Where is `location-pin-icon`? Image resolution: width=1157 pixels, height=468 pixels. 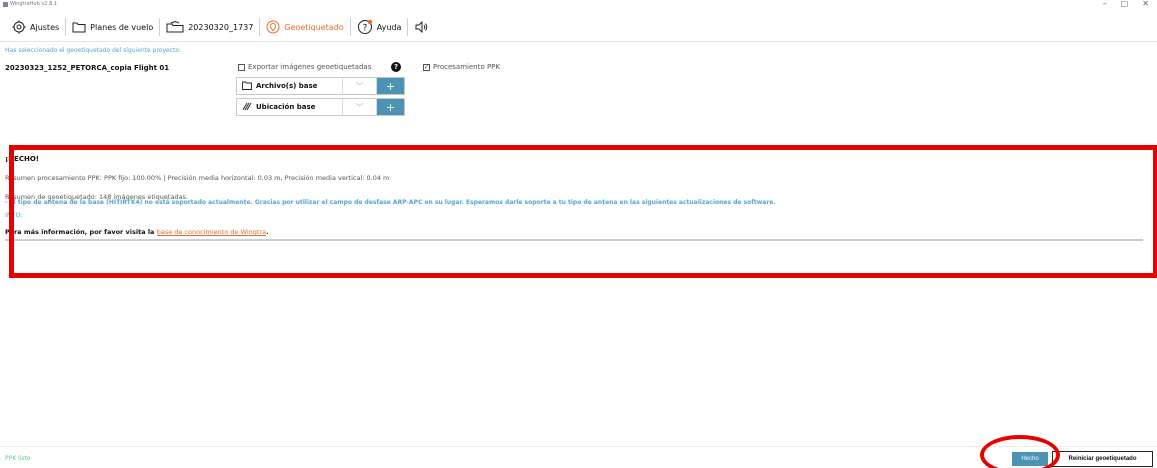
location-pin-icon is located at coordinates (273, 27).